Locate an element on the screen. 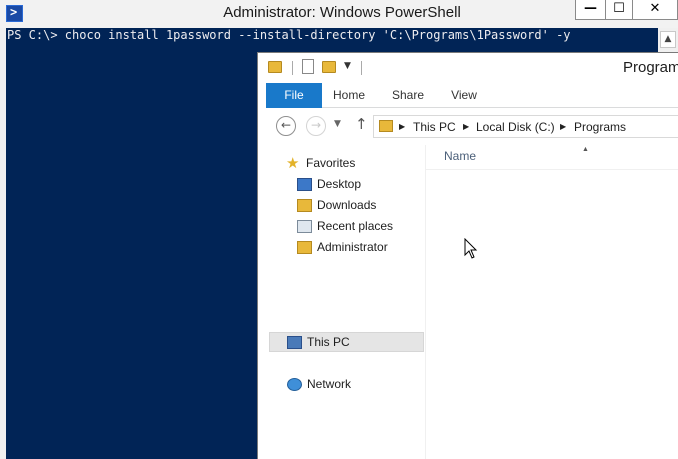 This screenshot has height=459, width=678. ribbon-tabs: File Home Share View is located at coordinates (472, 95).